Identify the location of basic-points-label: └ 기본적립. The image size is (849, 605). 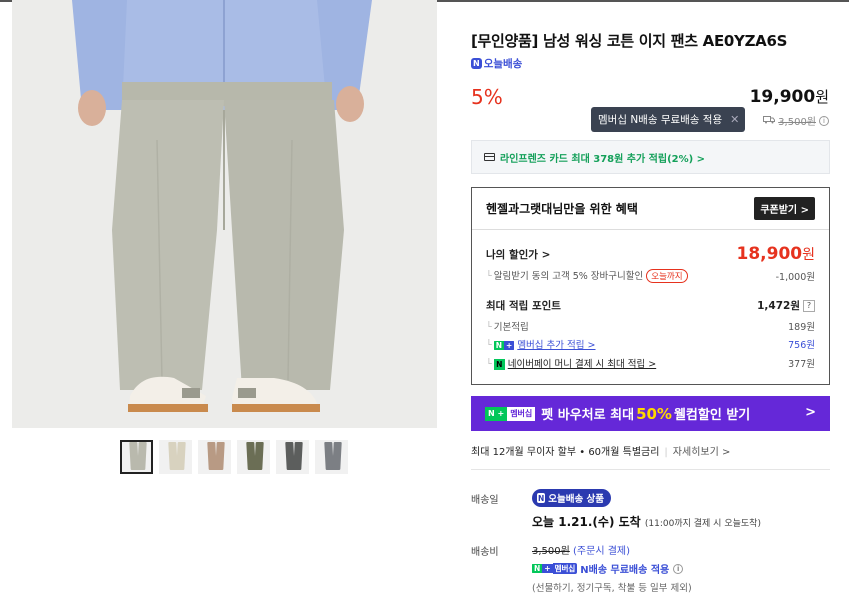
(507, 327).